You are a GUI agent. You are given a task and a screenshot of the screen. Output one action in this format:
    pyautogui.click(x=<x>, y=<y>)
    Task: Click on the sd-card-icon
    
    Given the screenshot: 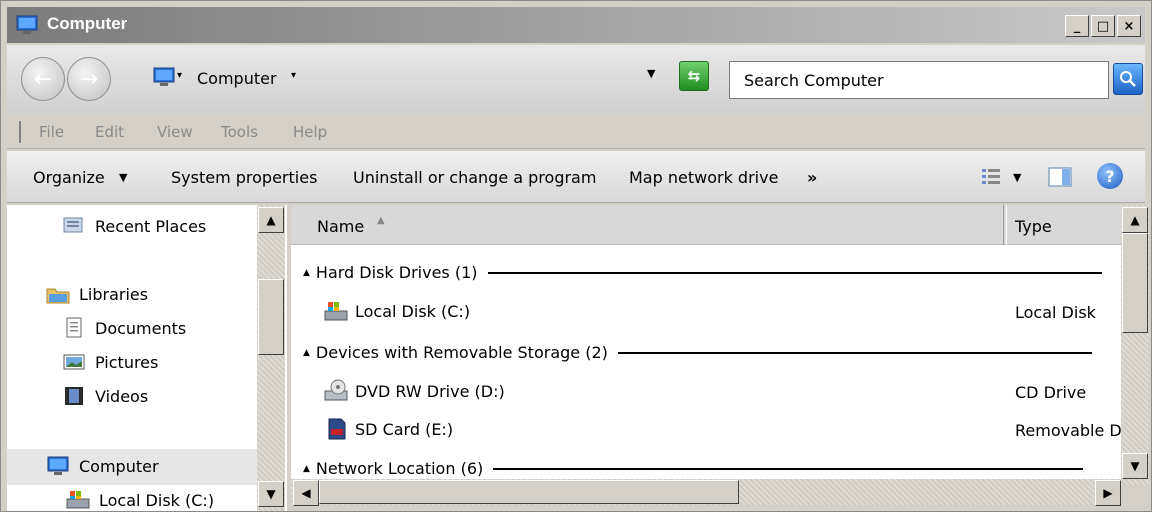 What is the action you would take?
    pyautogui.click(x=337, y=429)
    